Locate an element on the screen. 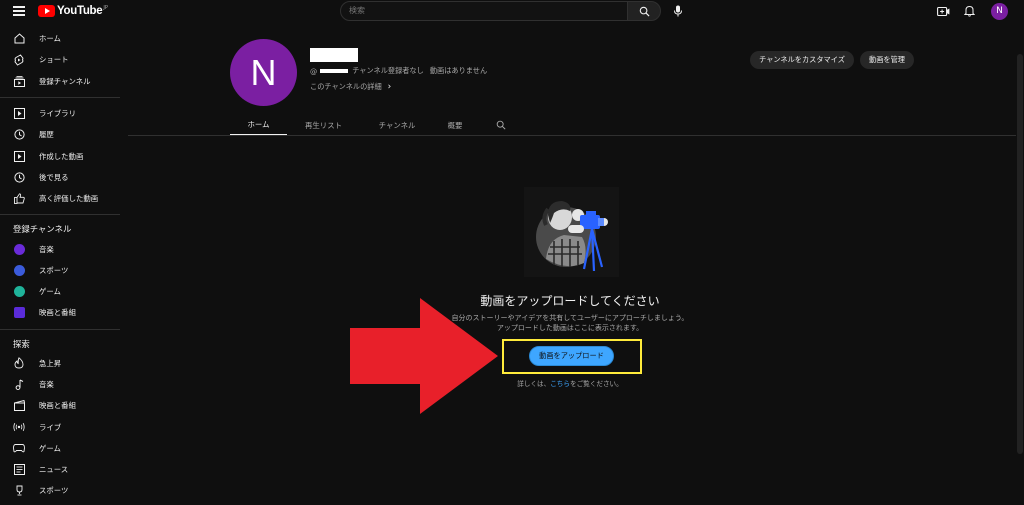 Image resolution: width=1024 pixels, height=505 pixels. learn-more-link: こちら is located at coordinates (560, 384).